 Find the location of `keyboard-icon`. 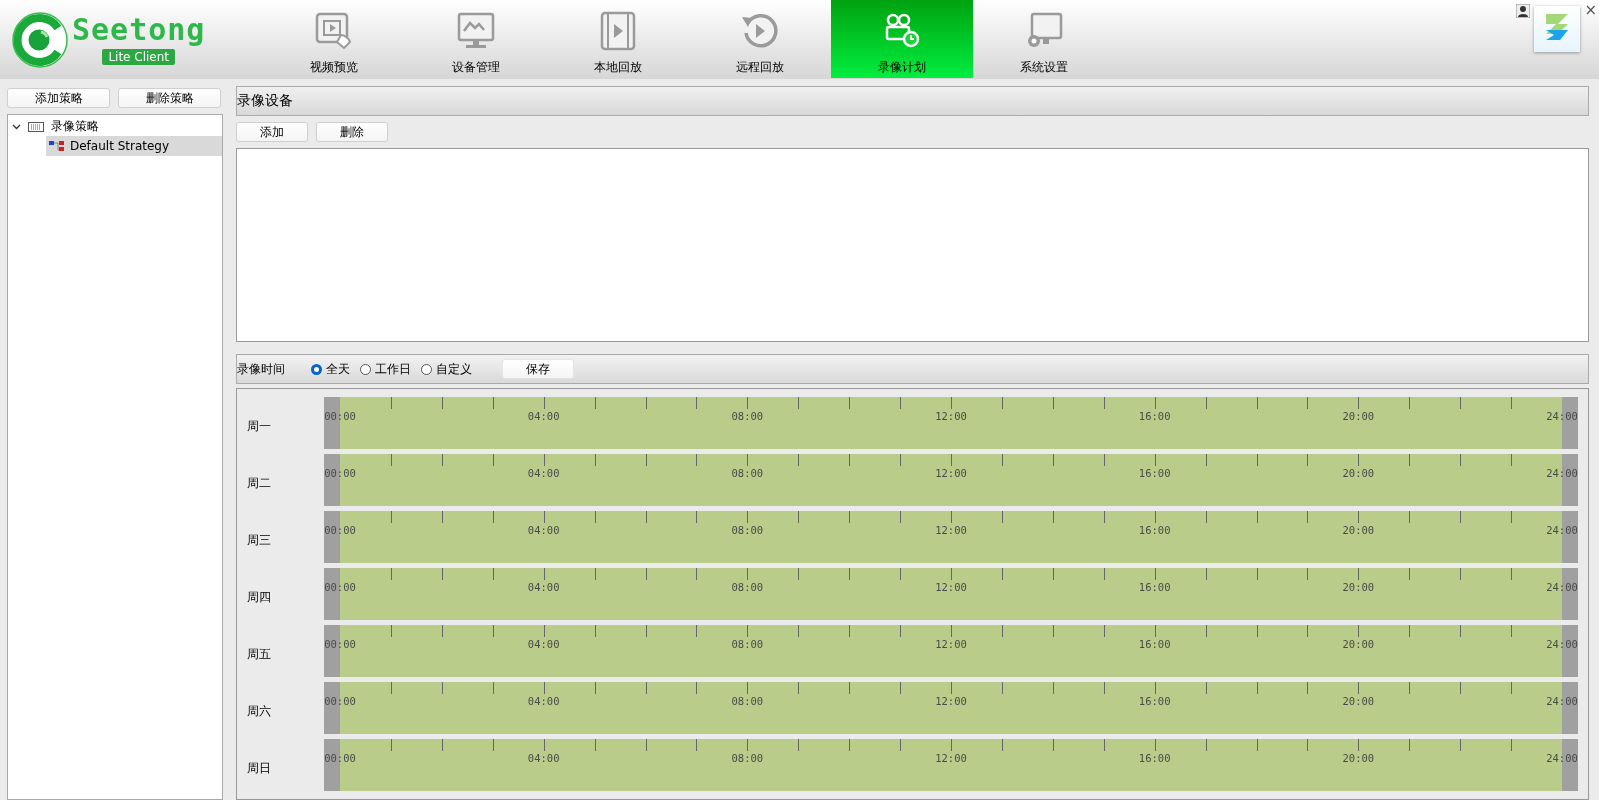

keyboard-icon is located at coordinates (36, 126).